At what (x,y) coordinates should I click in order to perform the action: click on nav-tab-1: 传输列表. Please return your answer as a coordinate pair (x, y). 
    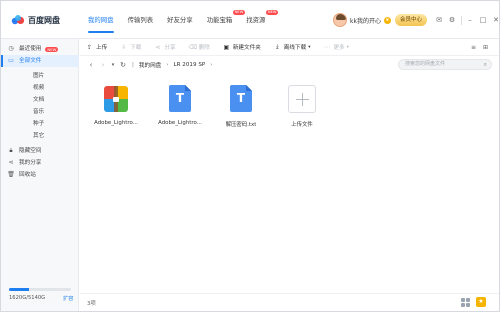
    Looking at the image, I should click on (141, 20).